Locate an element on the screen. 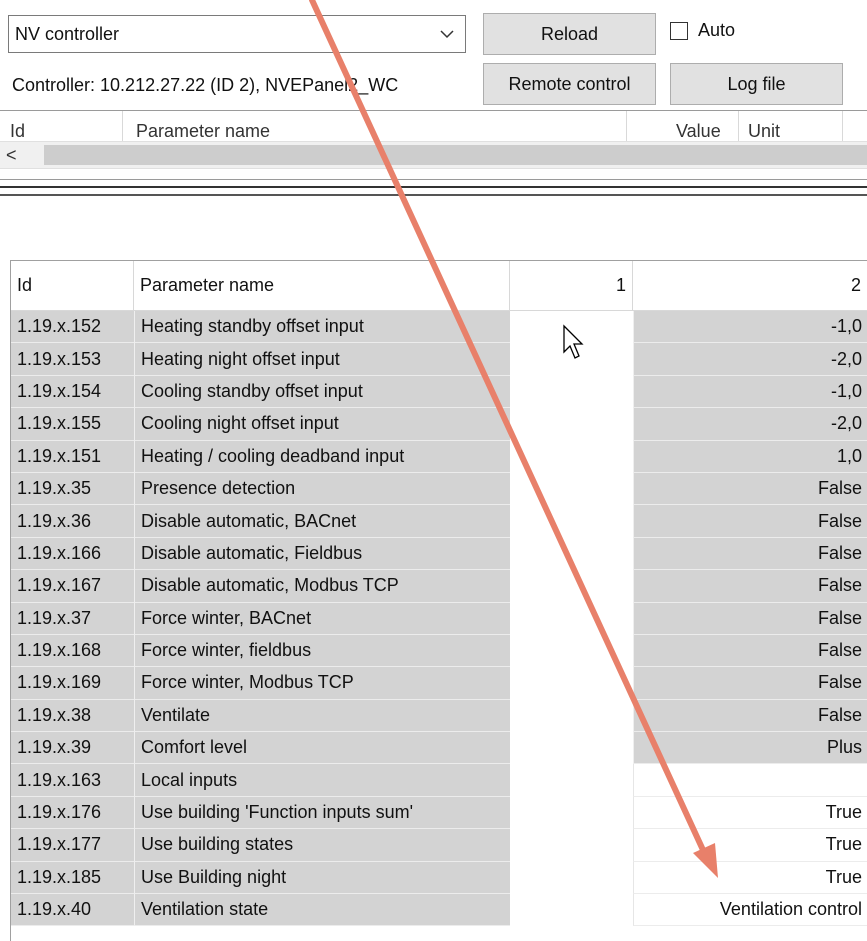 The height and width of the screenshot is (941, 867). cell-parameter-name: Cooling standby offset input is located at coordinates (322, 392).